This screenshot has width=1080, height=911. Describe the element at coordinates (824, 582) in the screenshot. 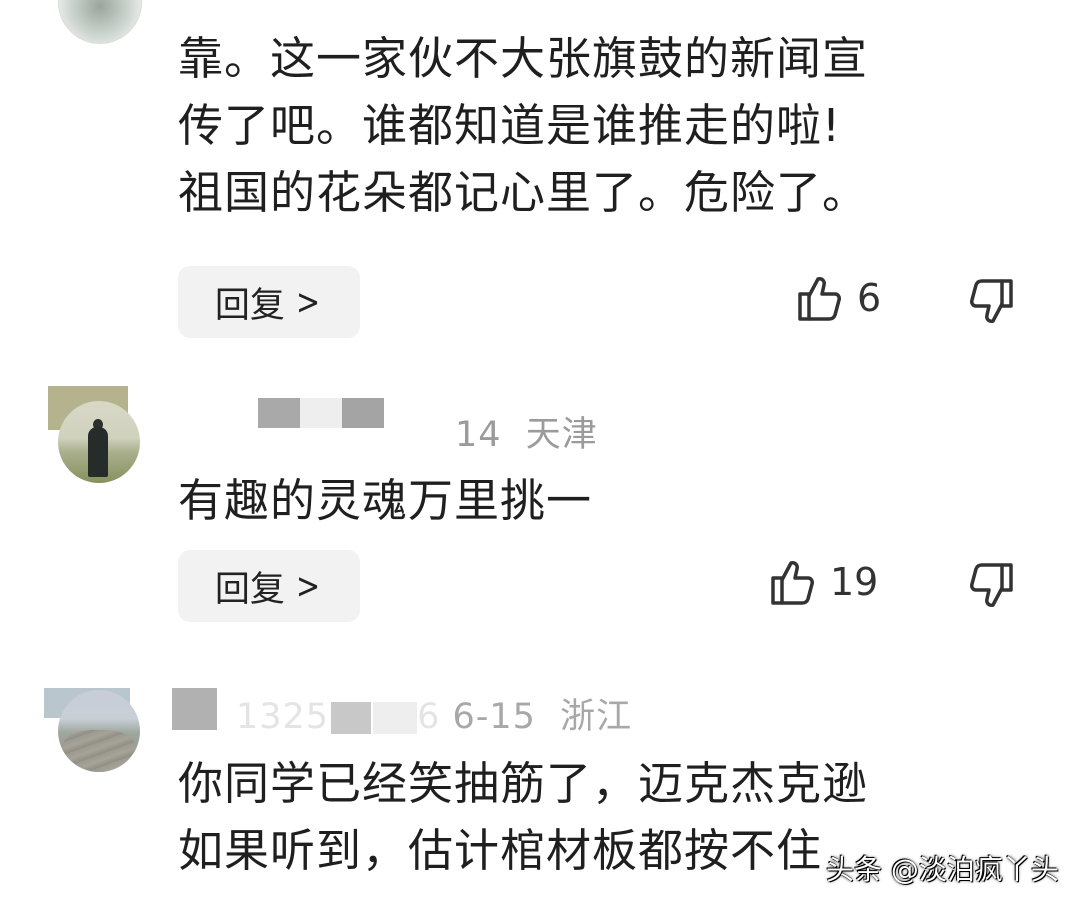

I see `like-button: 19` at that location.